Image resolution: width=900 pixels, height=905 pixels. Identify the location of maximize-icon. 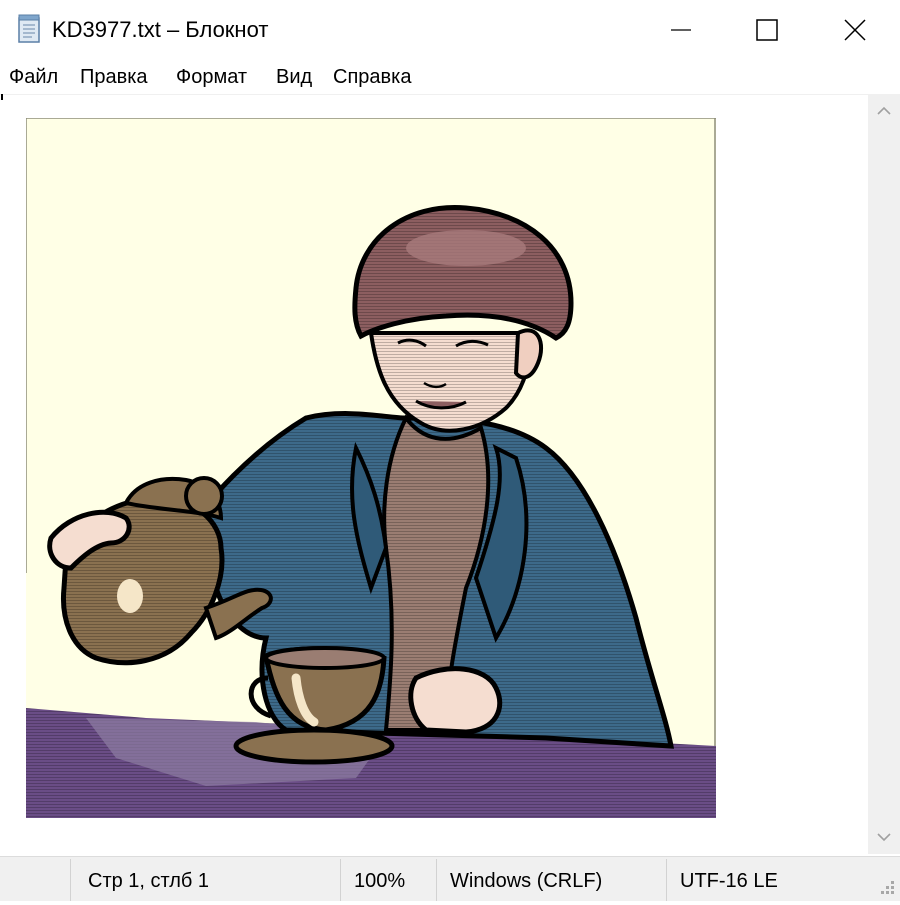
(767, 30).